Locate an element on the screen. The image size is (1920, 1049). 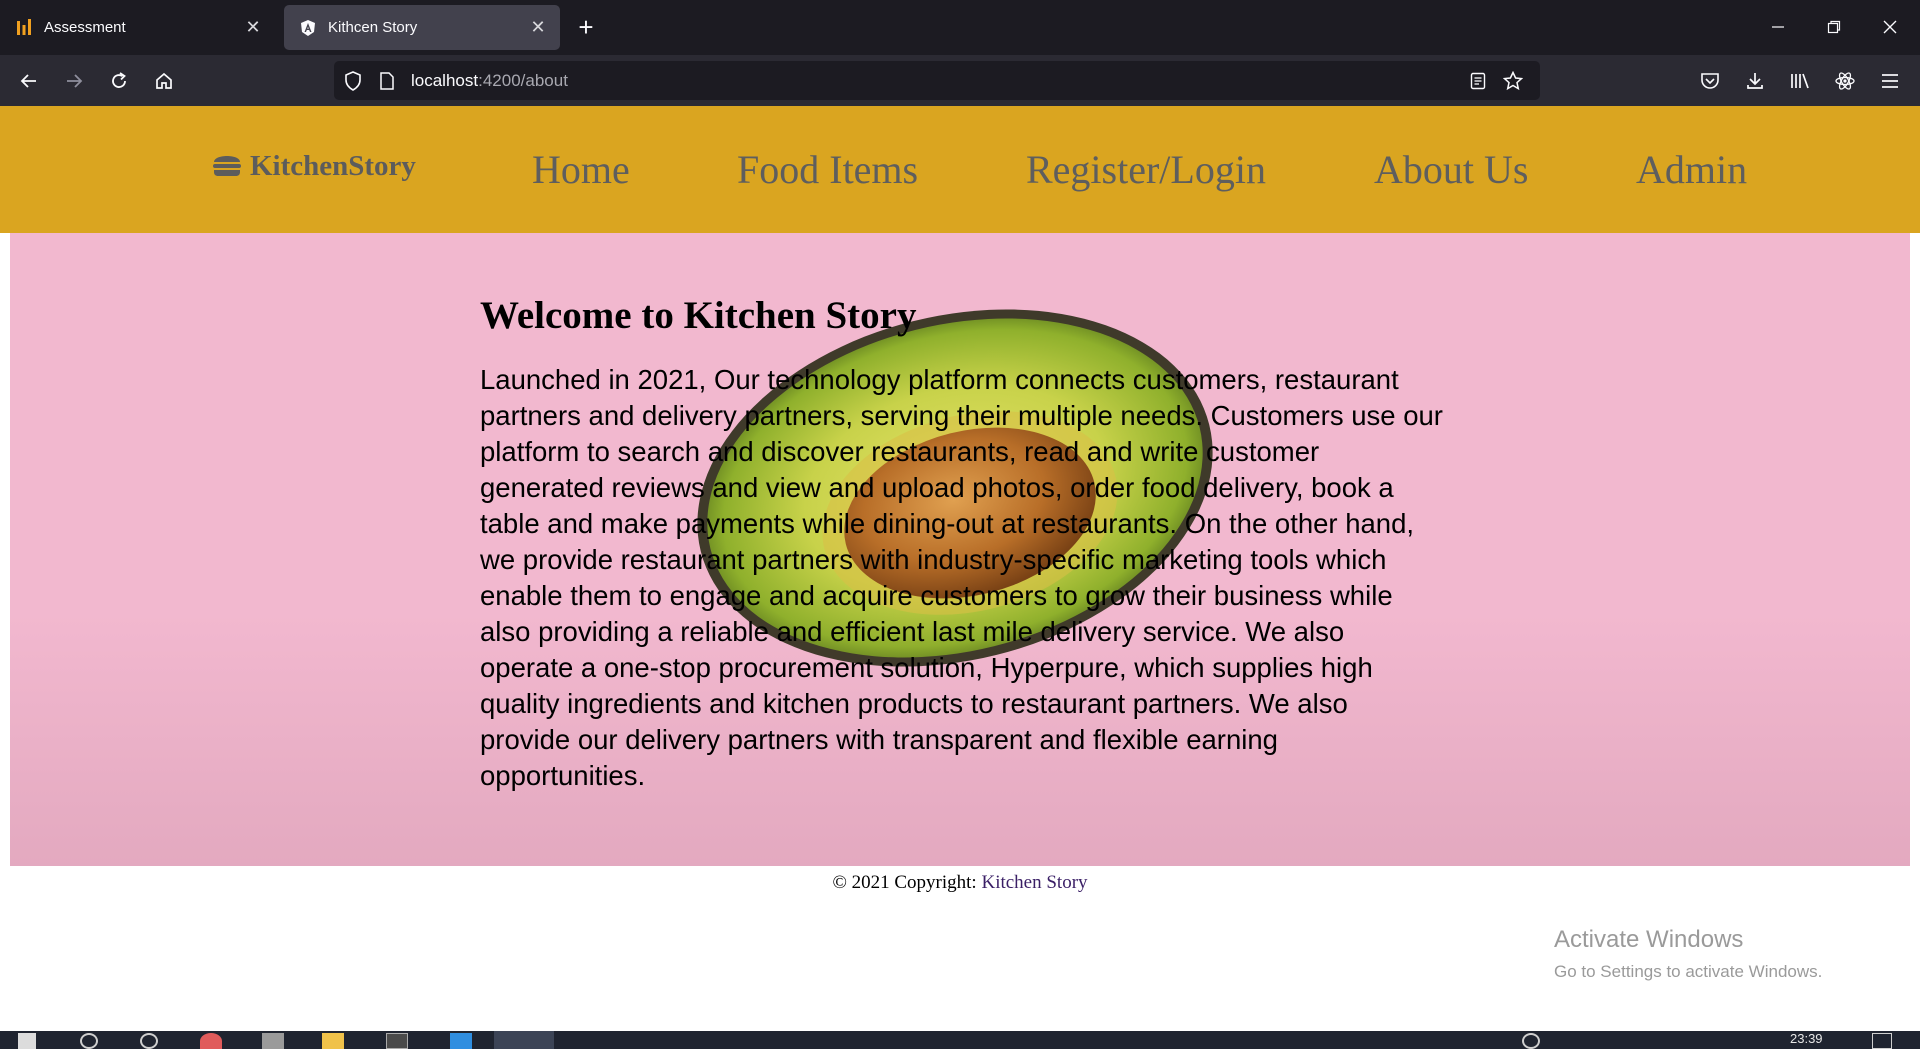
nav-home: Home is located at coordinates (581, 169).